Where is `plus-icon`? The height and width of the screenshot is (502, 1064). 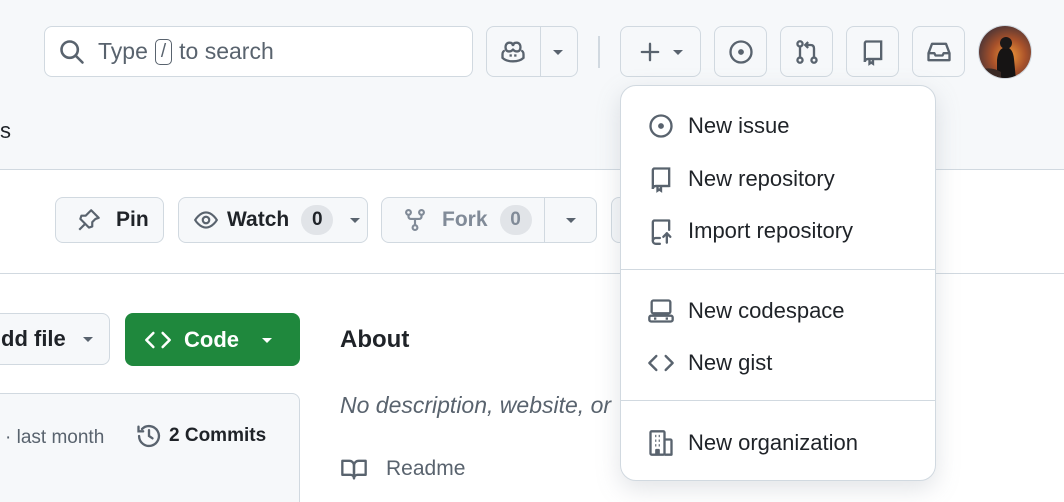 plus-icon is located at coordinates (649, 51).